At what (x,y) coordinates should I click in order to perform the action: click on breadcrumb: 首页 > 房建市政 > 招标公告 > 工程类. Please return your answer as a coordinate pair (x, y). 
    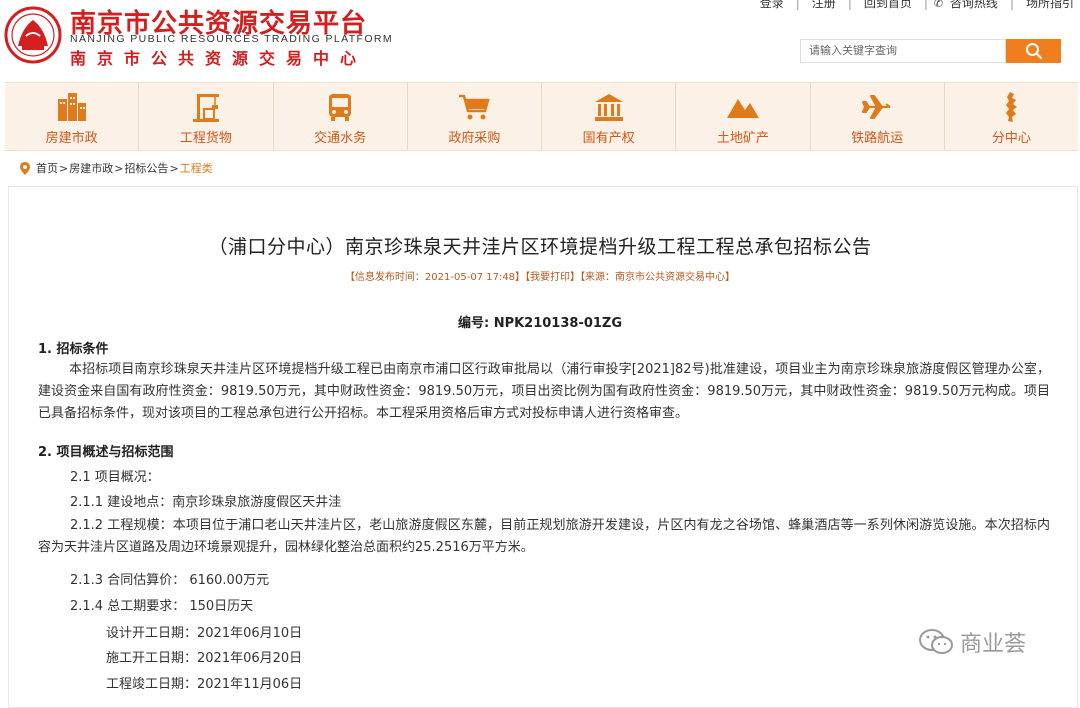
    Looking at the image, I should click on (116, 168).